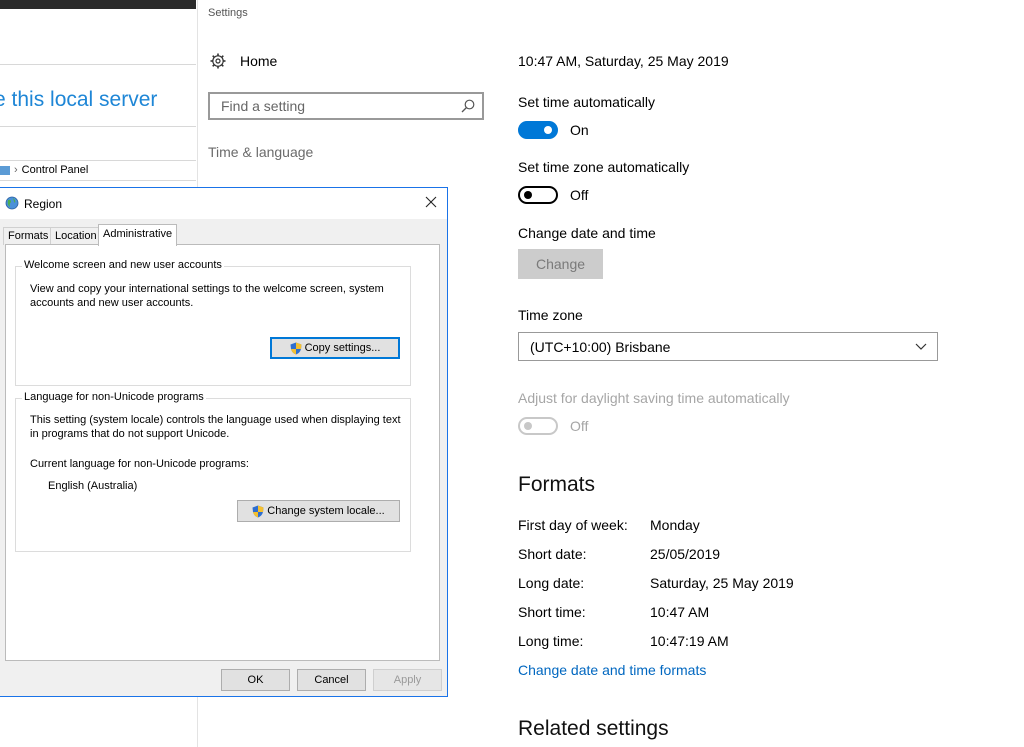  I want to click on related-settings-heading: Related settings, so click(593, 728).